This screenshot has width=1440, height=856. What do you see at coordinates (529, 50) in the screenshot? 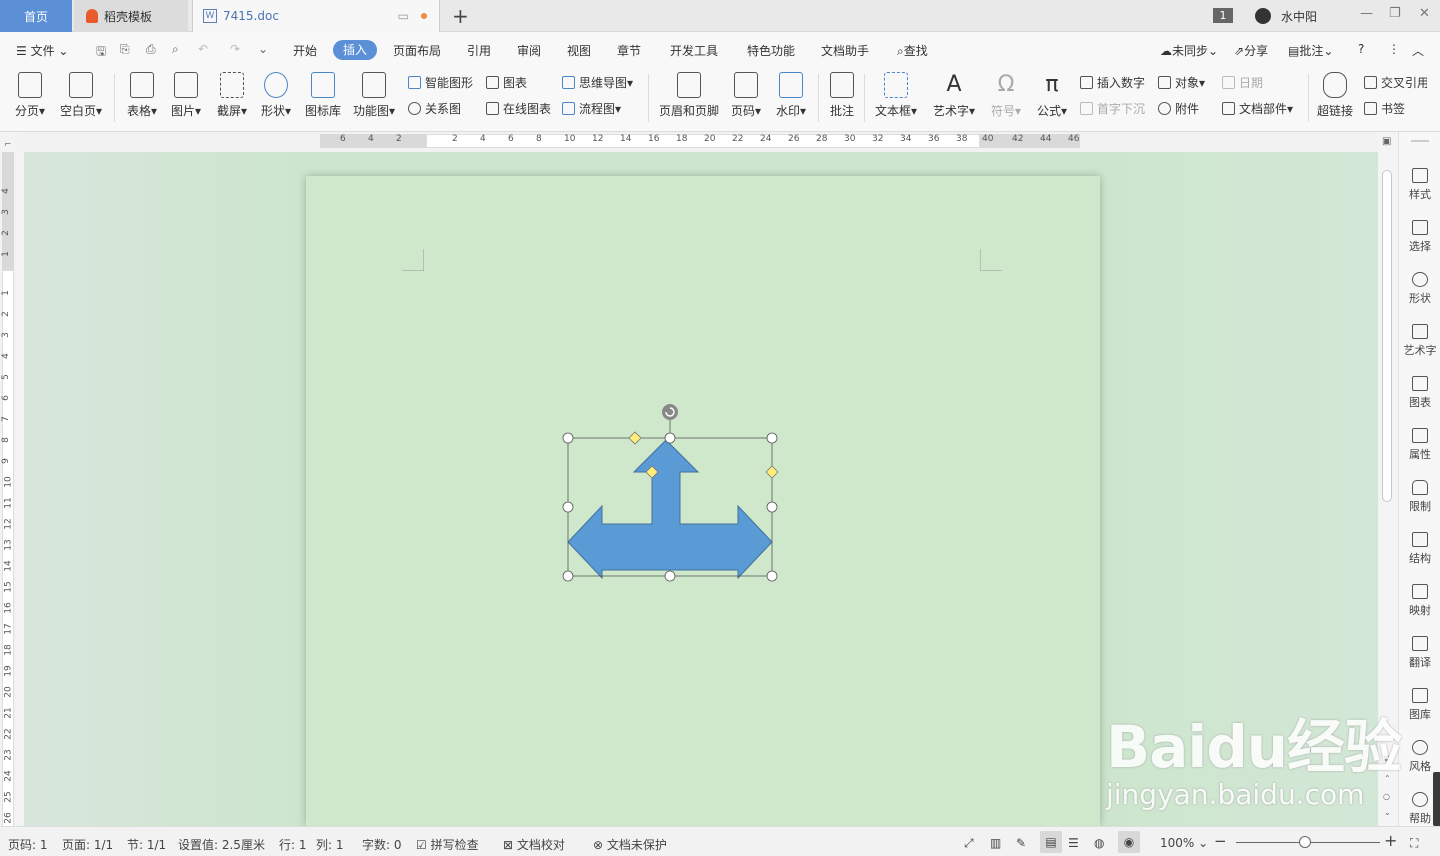
I see `menu-review: 审阅` at bounding box center [529, 50].